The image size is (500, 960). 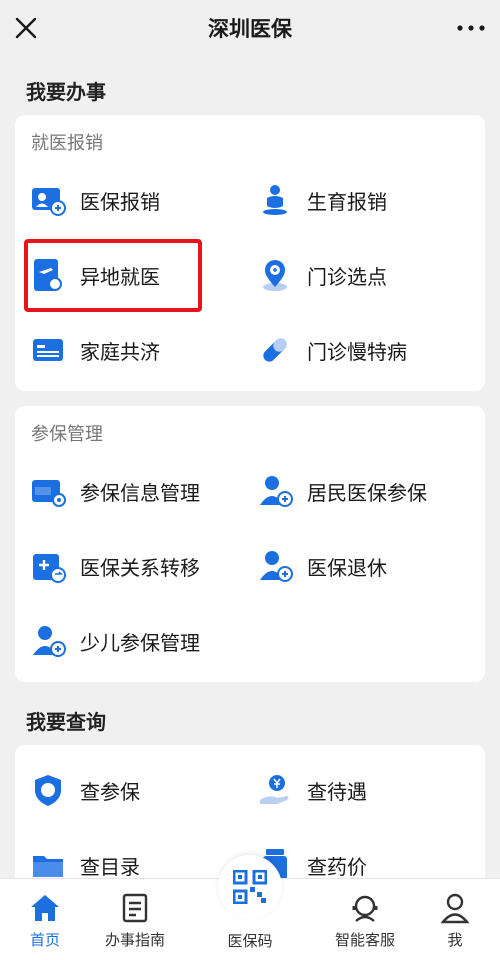 I want to click on tab-label: 医保码, so click(x=250, y=941).